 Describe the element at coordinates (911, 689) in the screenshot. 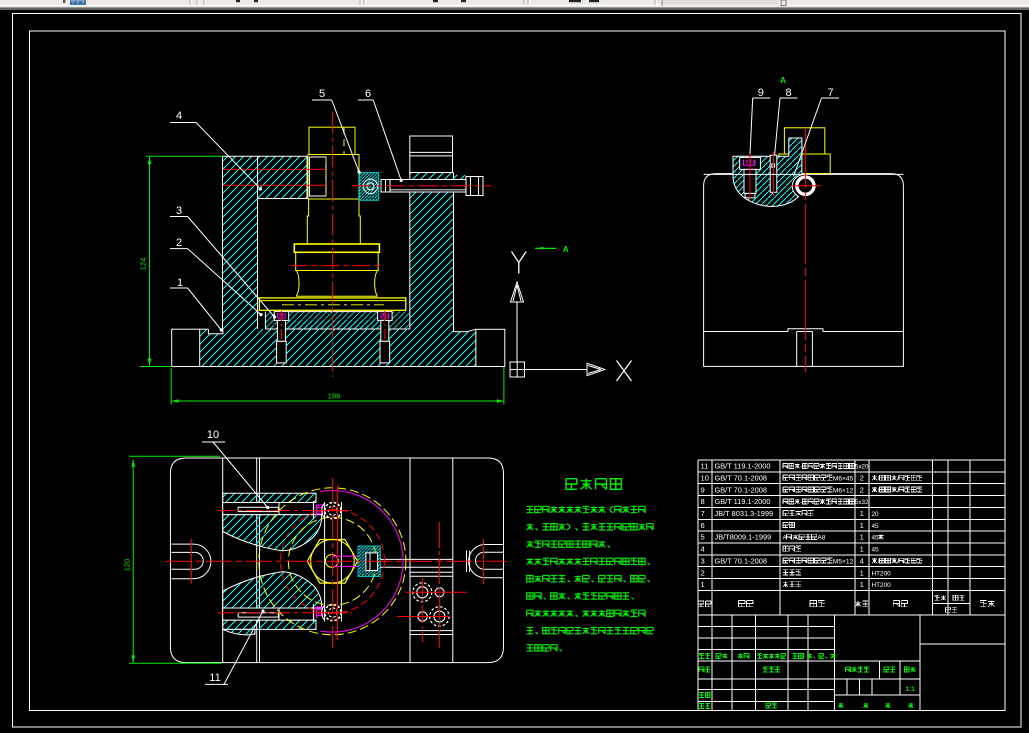

I see `svg-text: 1:1` at that location.